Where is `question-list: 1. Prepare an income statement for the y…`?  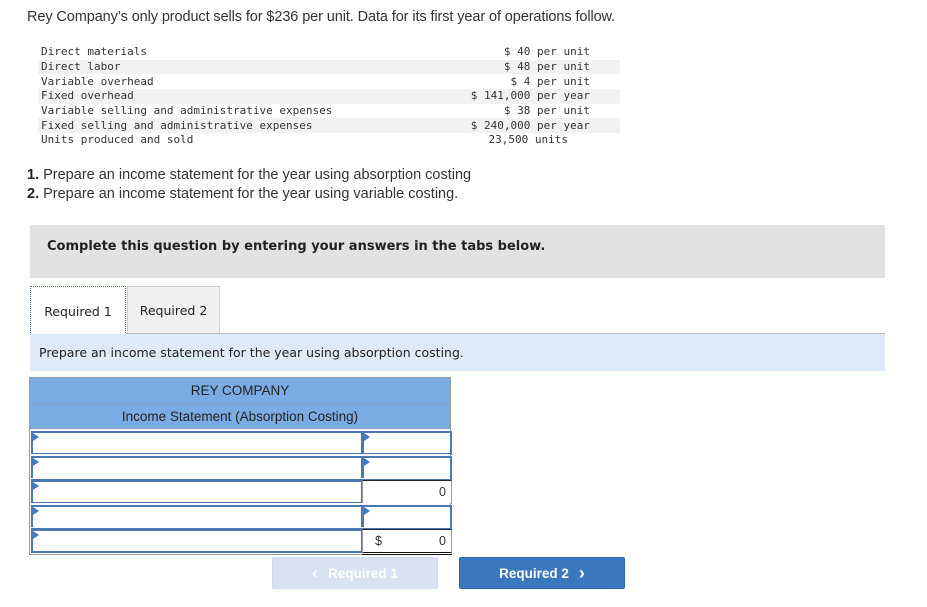
question-list: 1. Prepare an income statement for the y… is located at coordinates (249, 185).